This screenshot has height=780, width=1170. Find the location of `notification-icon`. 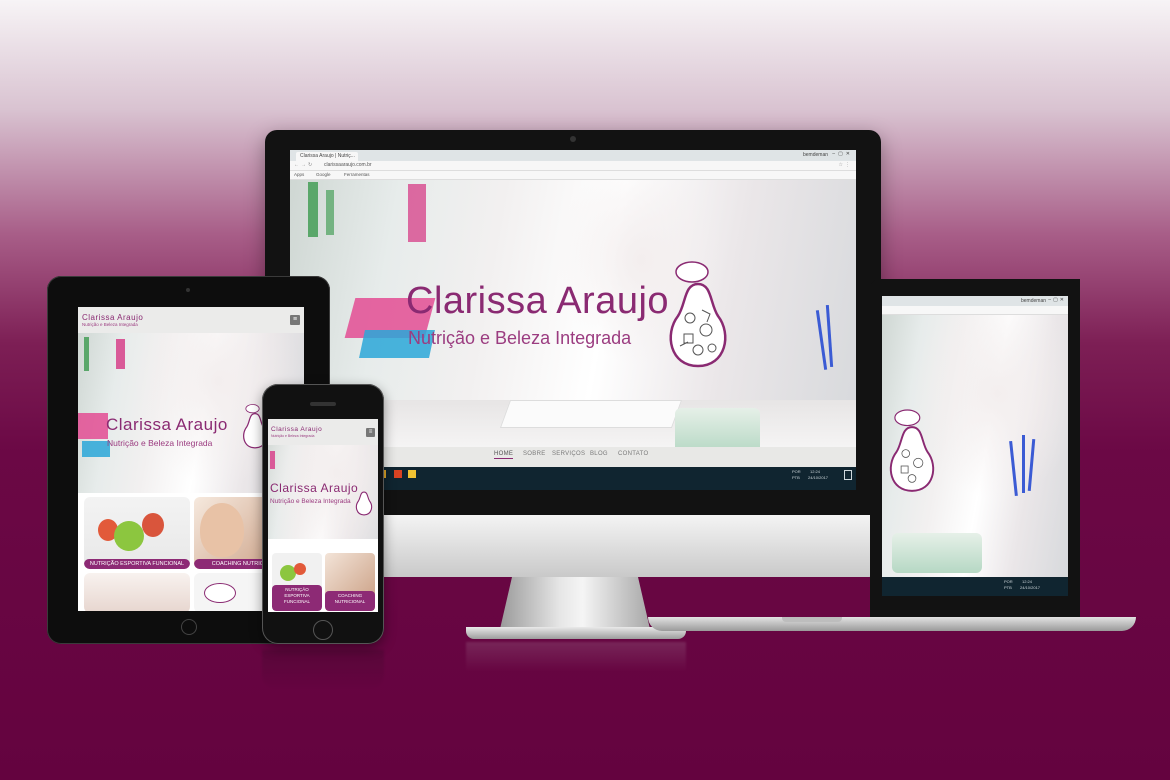

notification-icon is located at coordinates (848, 475).